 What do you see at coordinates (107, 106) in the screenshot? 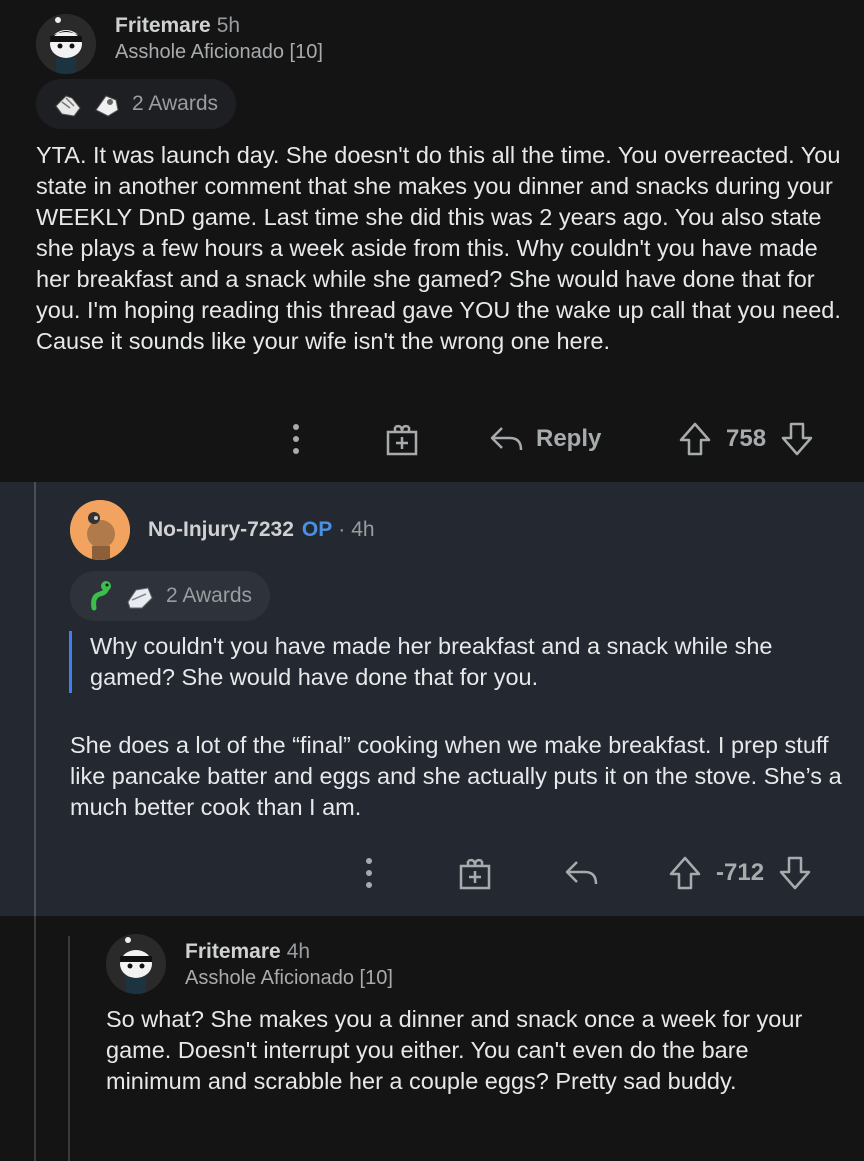
I see `bravo-award-icon` at bounding box center [107, 106].